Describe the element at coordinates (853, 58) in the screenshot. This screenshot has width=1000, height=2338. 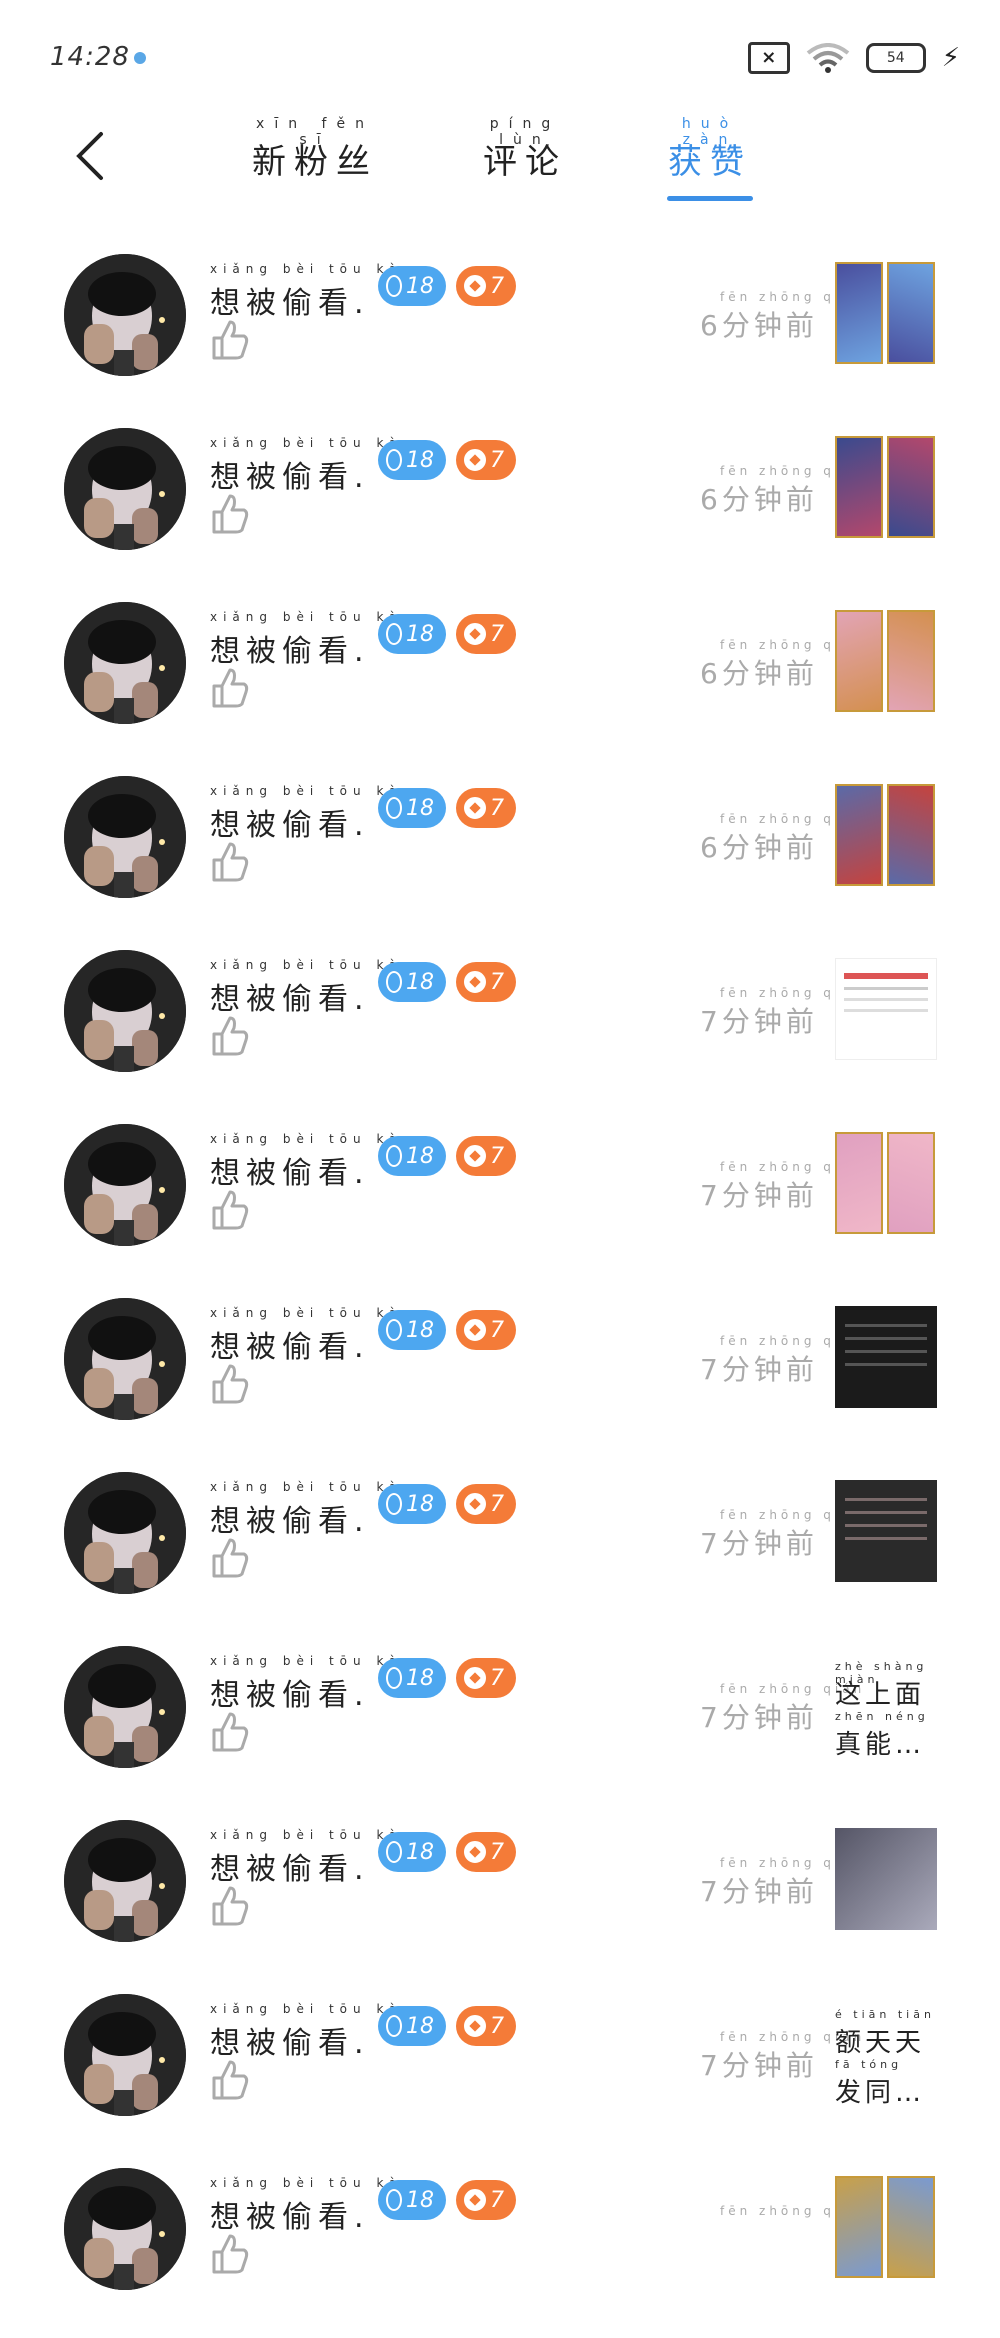
I see `status-icons: × 54 ⚡` at that location.